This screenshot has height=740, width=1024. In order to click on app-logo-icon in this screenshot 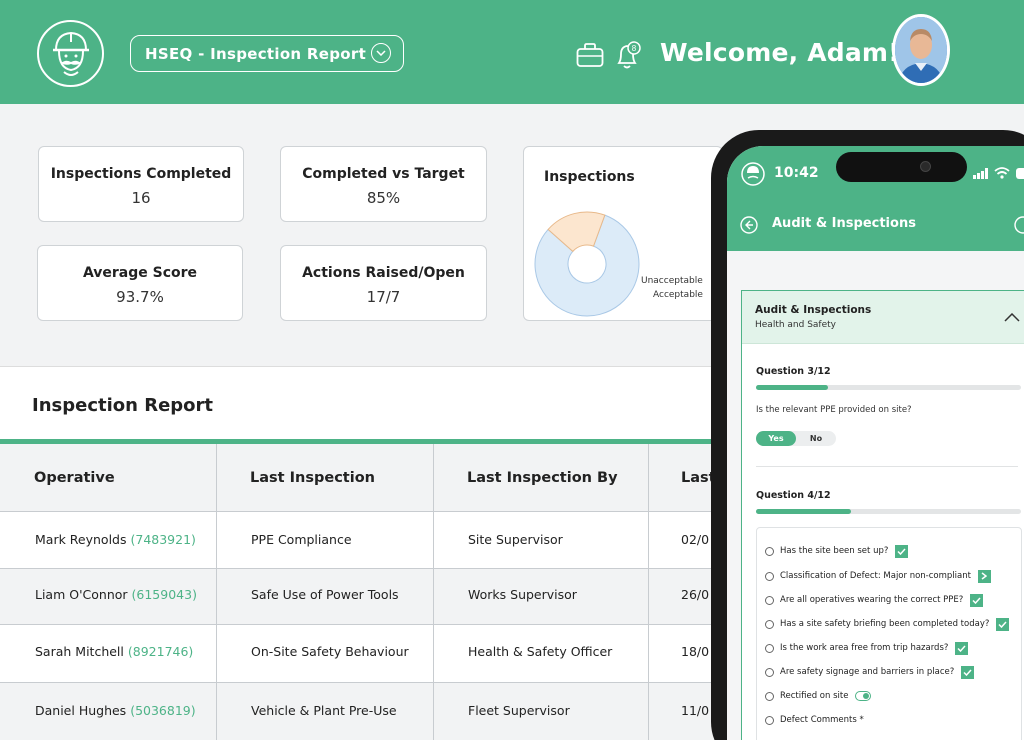, I will do `click(753, 174)`.